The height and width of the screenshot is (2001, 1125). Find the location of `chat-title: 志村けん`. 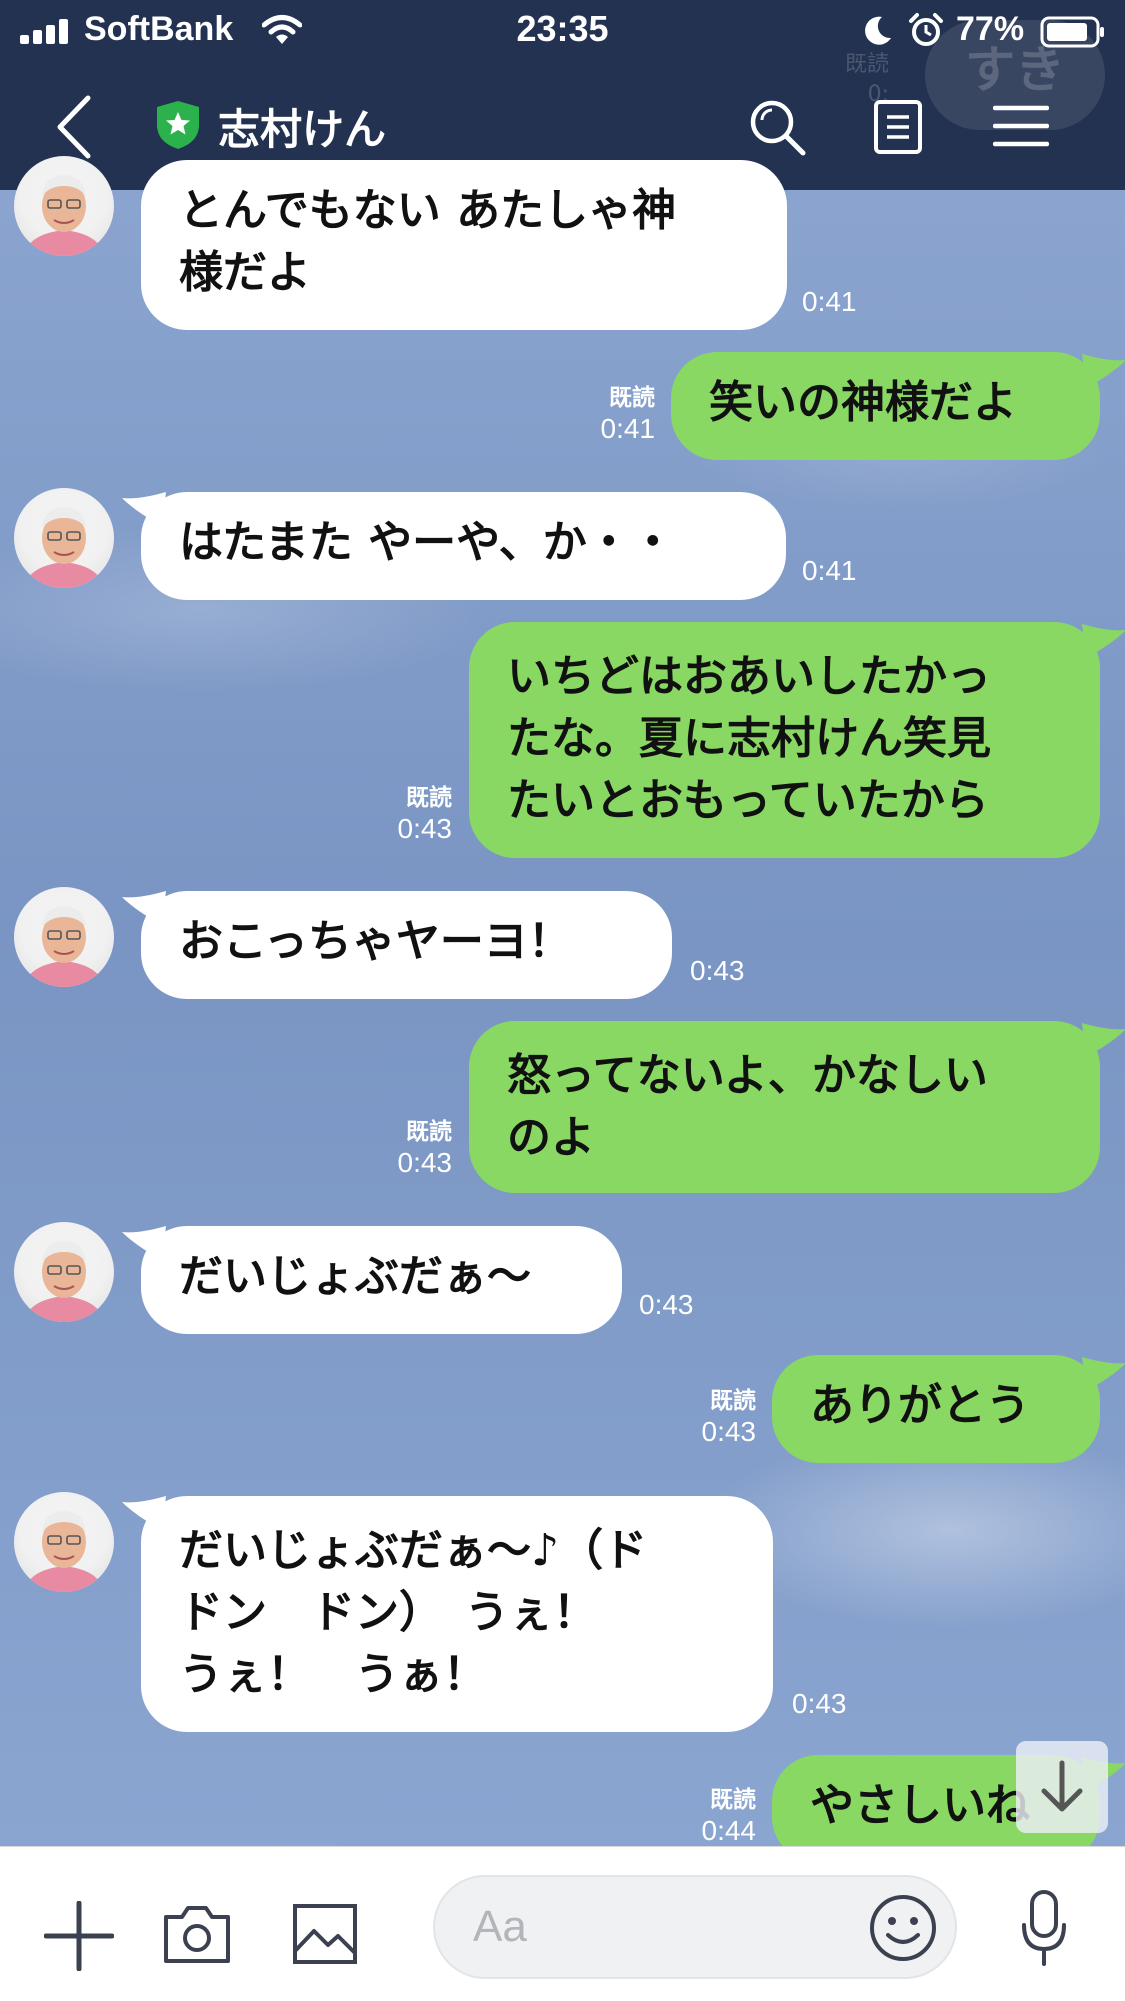

chat-title: 志村けん is located at coordinates (302, 126).